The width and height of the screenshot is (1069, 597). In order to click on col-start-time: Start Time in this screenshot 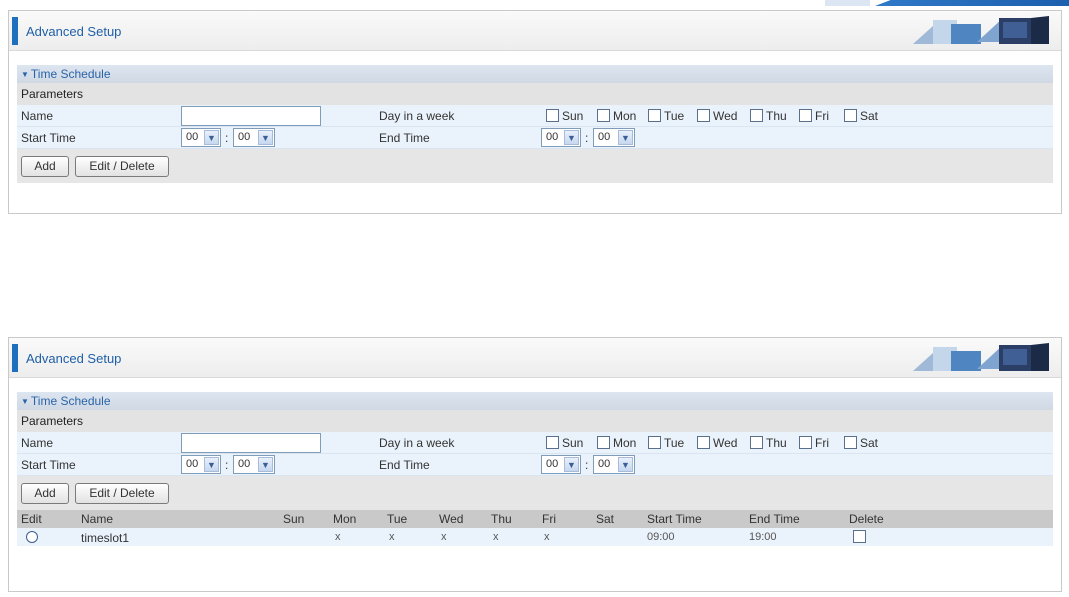, I will do `click(674, 519)`.